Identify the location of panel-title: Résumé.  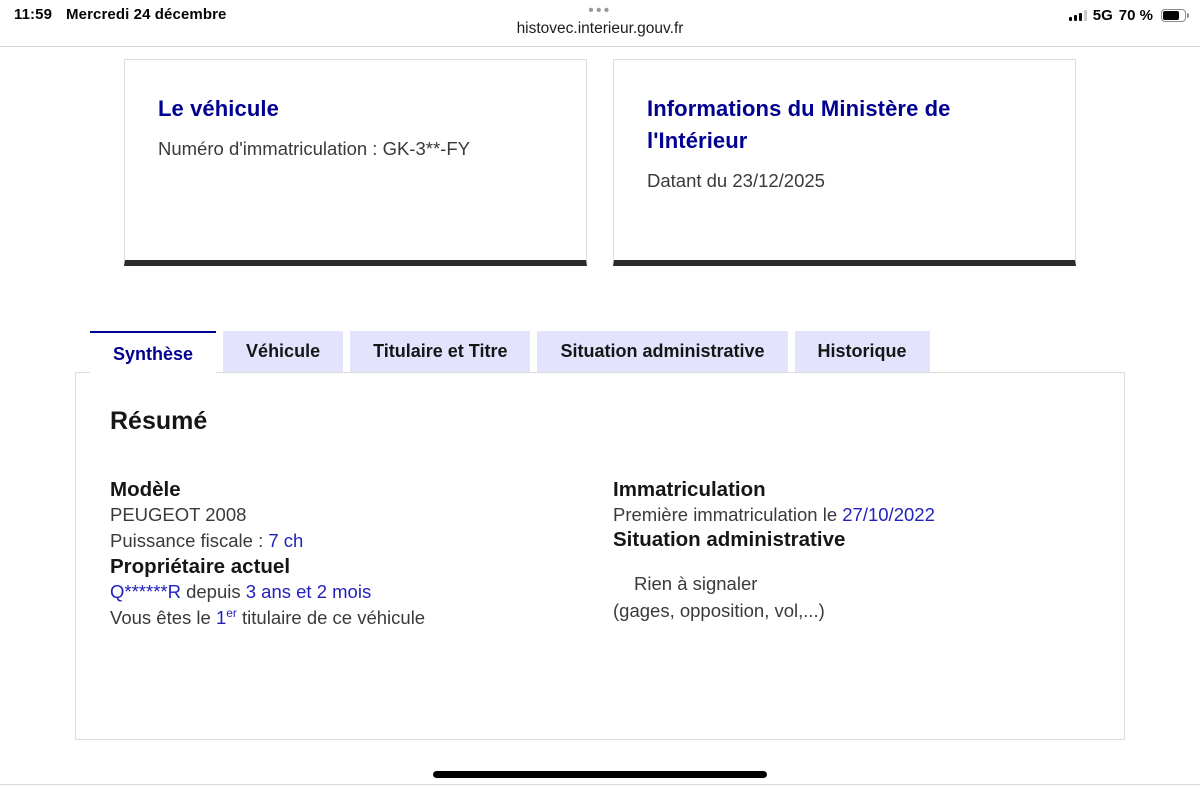
(159, 421).